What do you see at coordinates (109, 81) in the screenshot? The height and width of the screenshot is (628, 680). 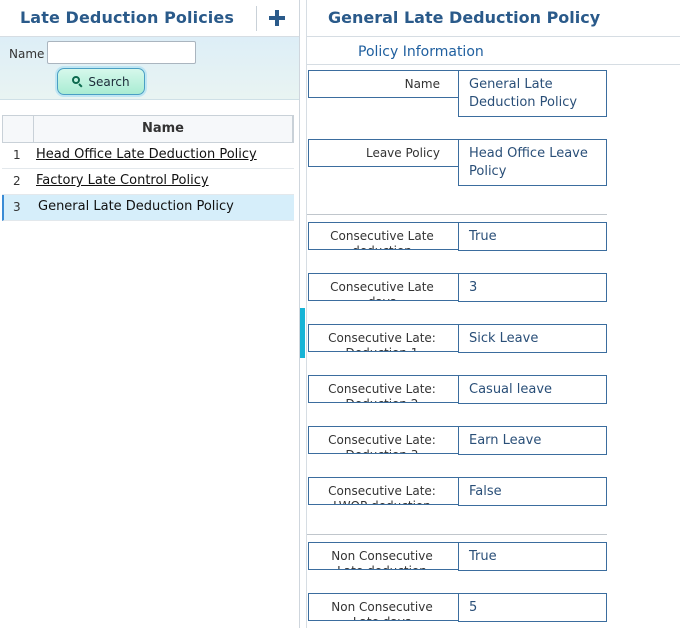 I see `search-button-label: Search` at bounding box center [109, 81].